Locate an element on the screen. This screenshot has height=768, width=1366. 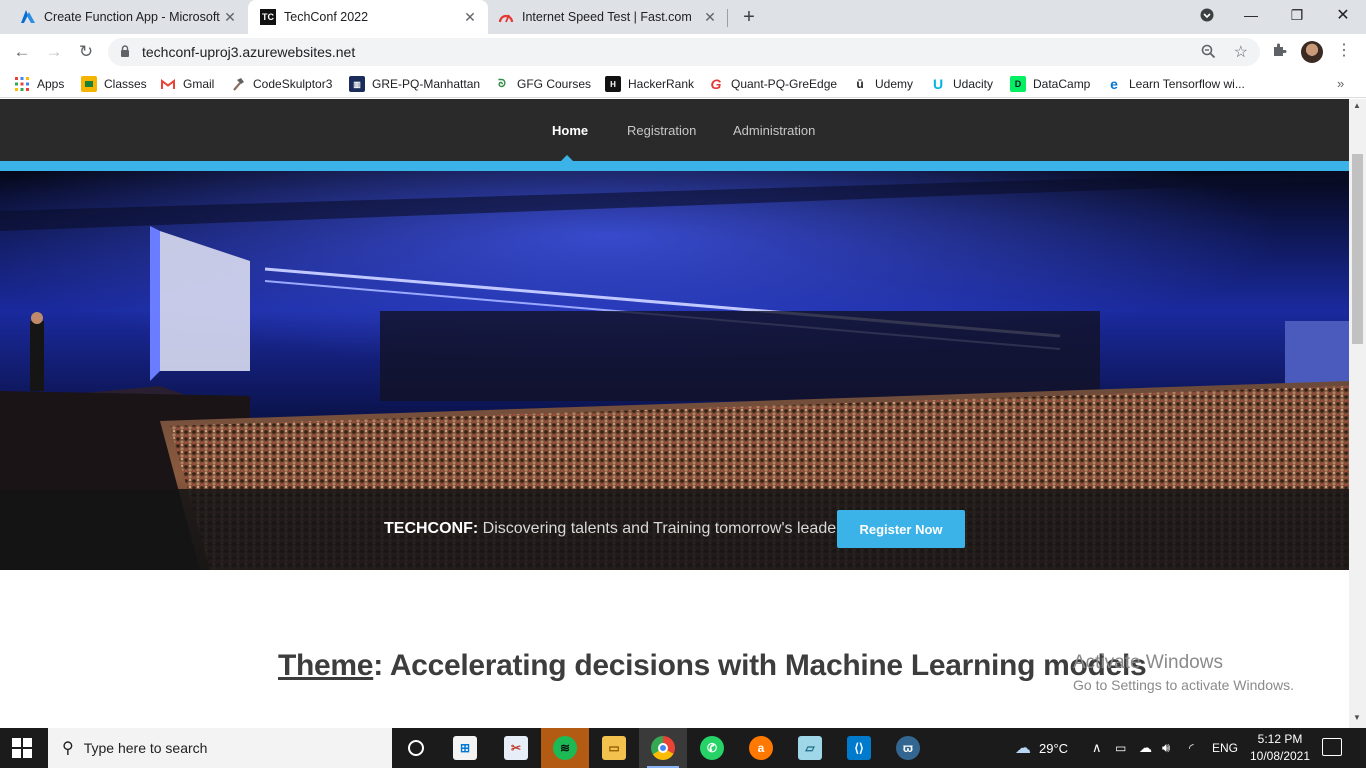
wifi-icon: ◜ is located at coordinates (1191, 748).